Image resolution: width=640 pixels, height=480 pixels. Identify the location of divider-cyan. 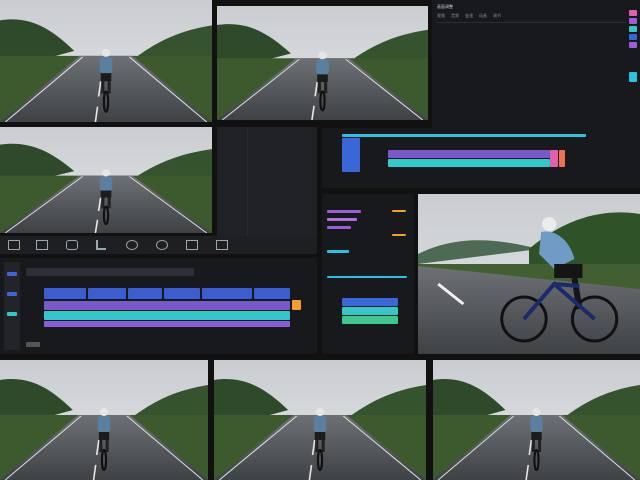
(367, 277).